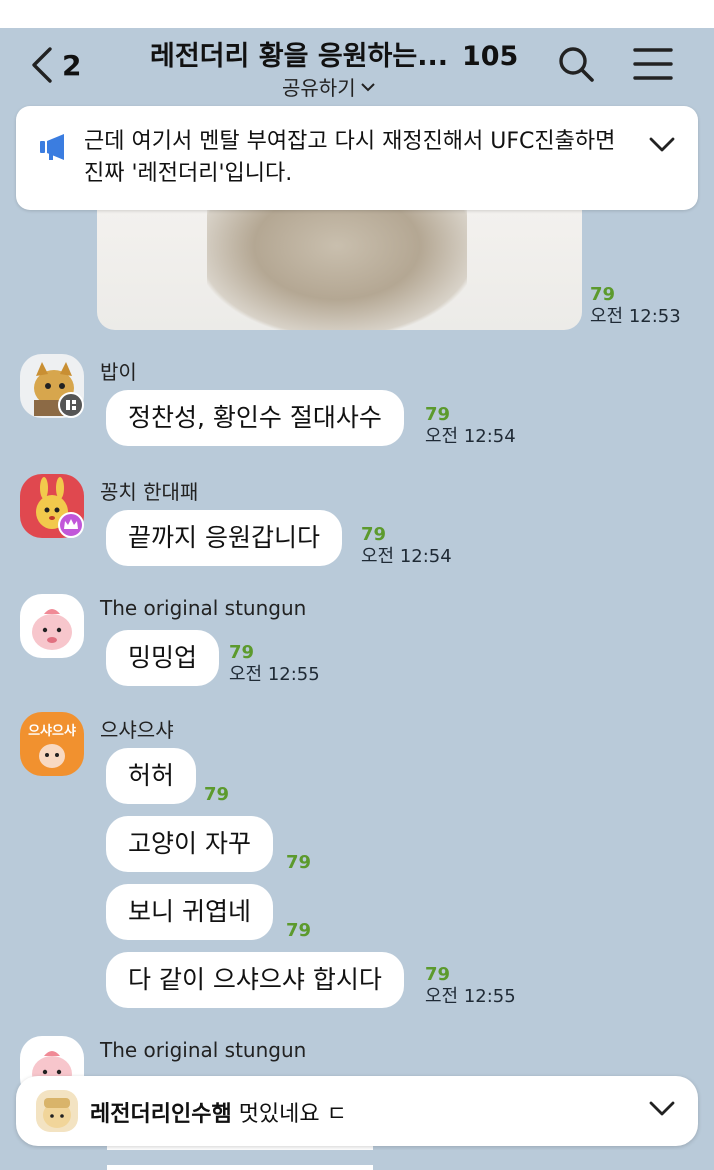  I want to click on member-count: 105, so click(490, 56).